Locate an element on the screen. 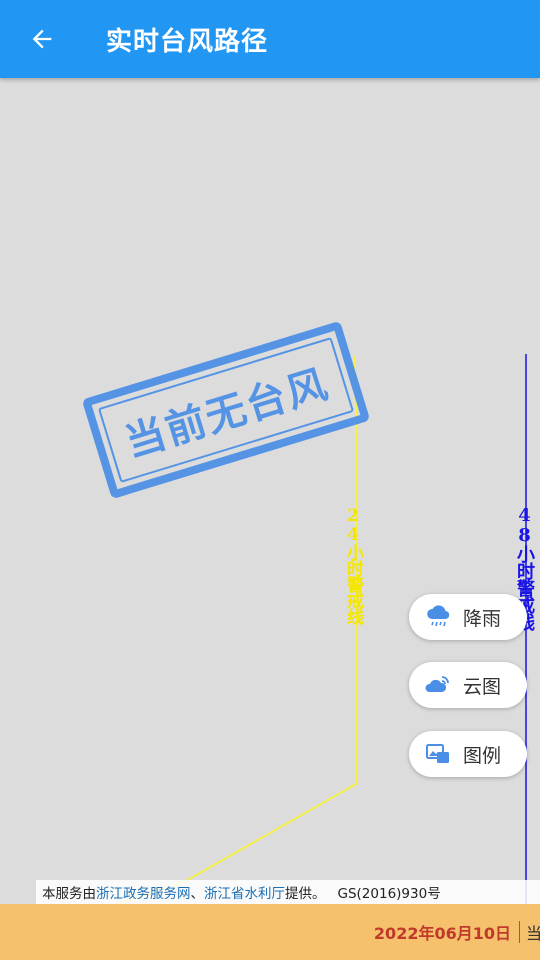 Image resolution: width=540 pixels, height=960 pixels. date-label: 2022年06月10日 is located at coordinates (442, 933).